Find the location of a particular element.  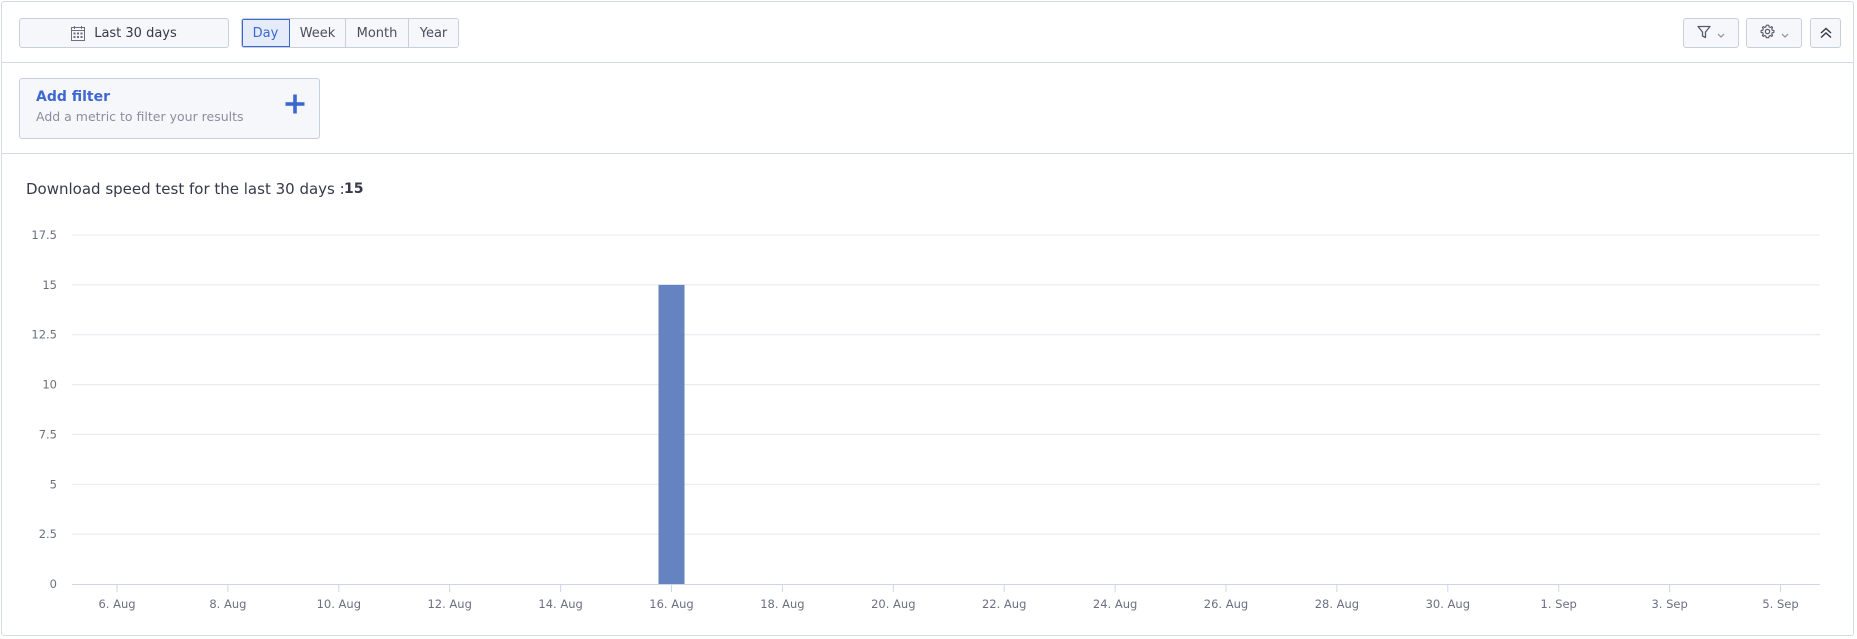

x-tick-label: 5. Sep is located at coordinates (1780, 604).